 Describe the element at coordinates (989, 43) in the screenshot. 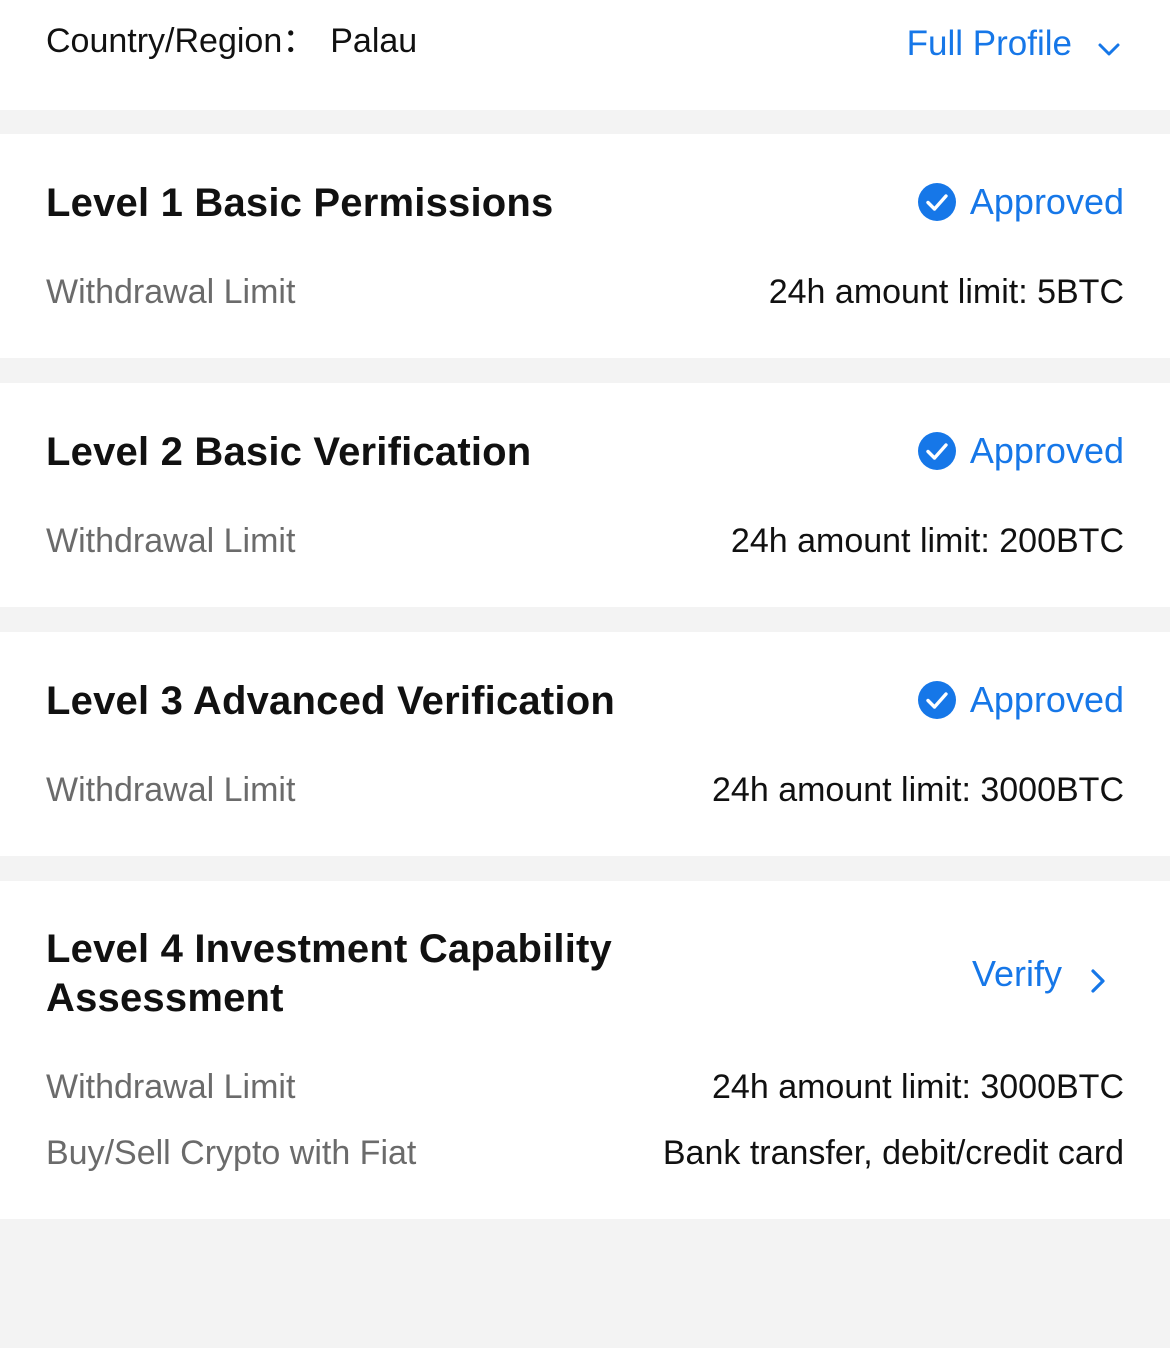

I see `full-profile-label: Full Profile` at that location.